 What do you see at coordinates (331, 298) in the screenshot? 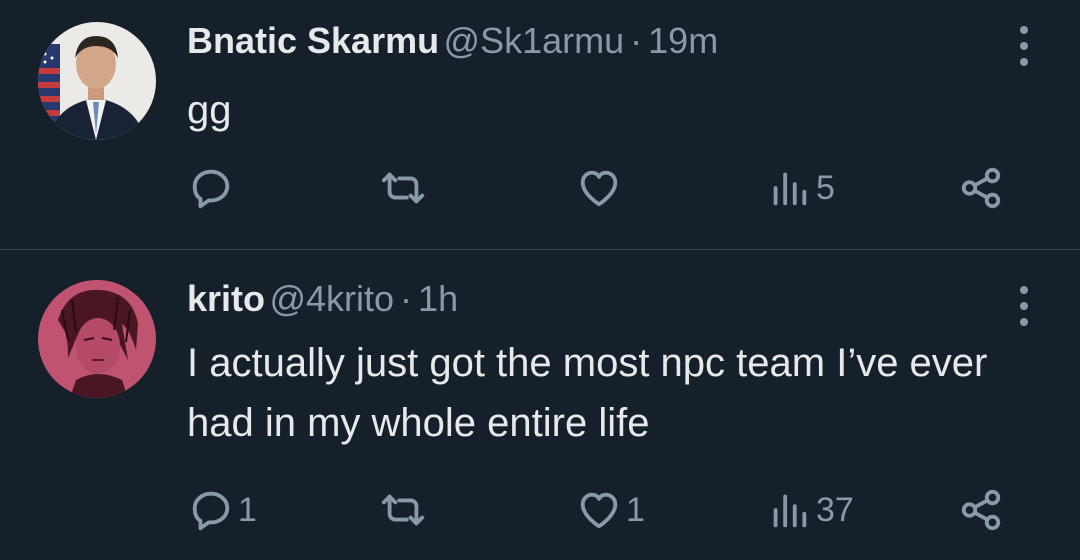
I see `username-handle: @4krito` at bounding box center [331, 298].